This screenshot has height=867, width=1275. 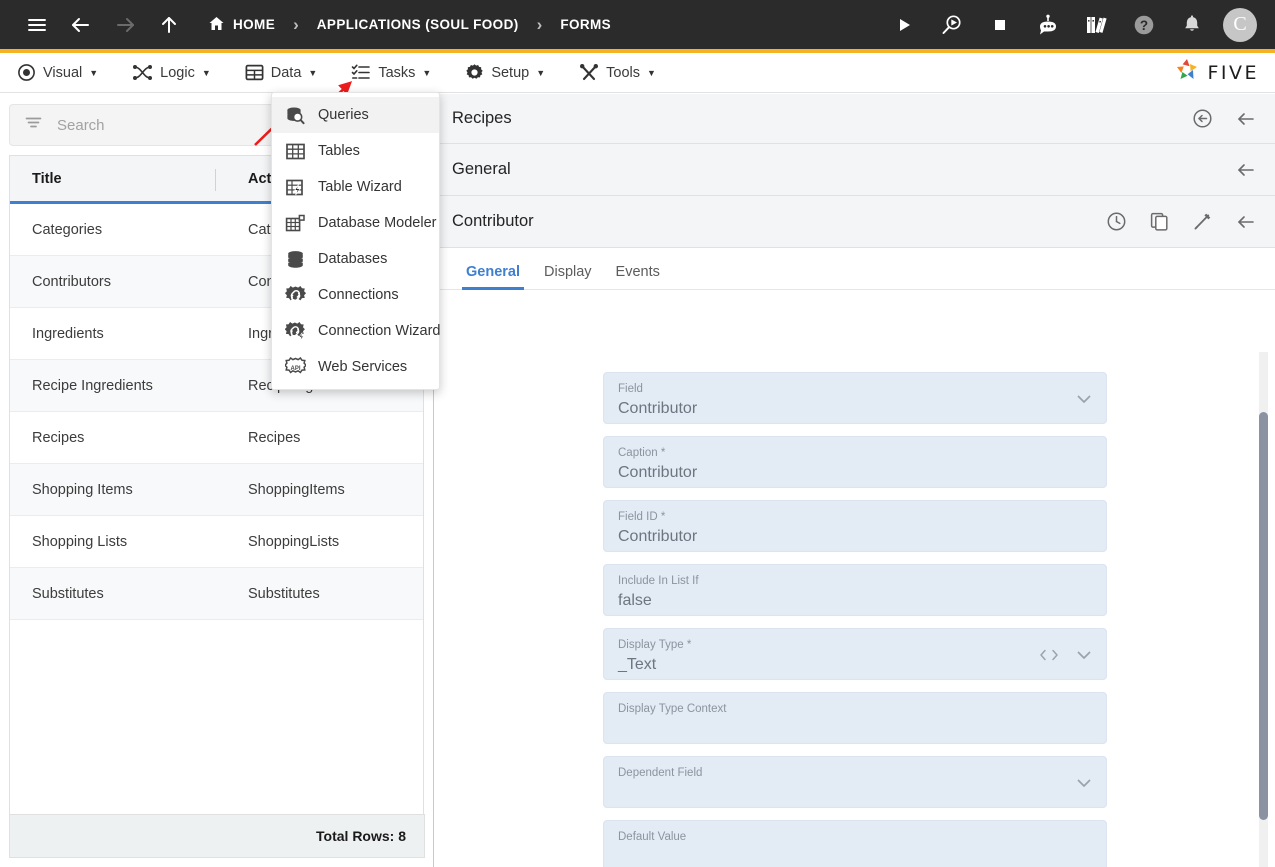 I want to click on hamburger-icon, so click(x=37, y=25).